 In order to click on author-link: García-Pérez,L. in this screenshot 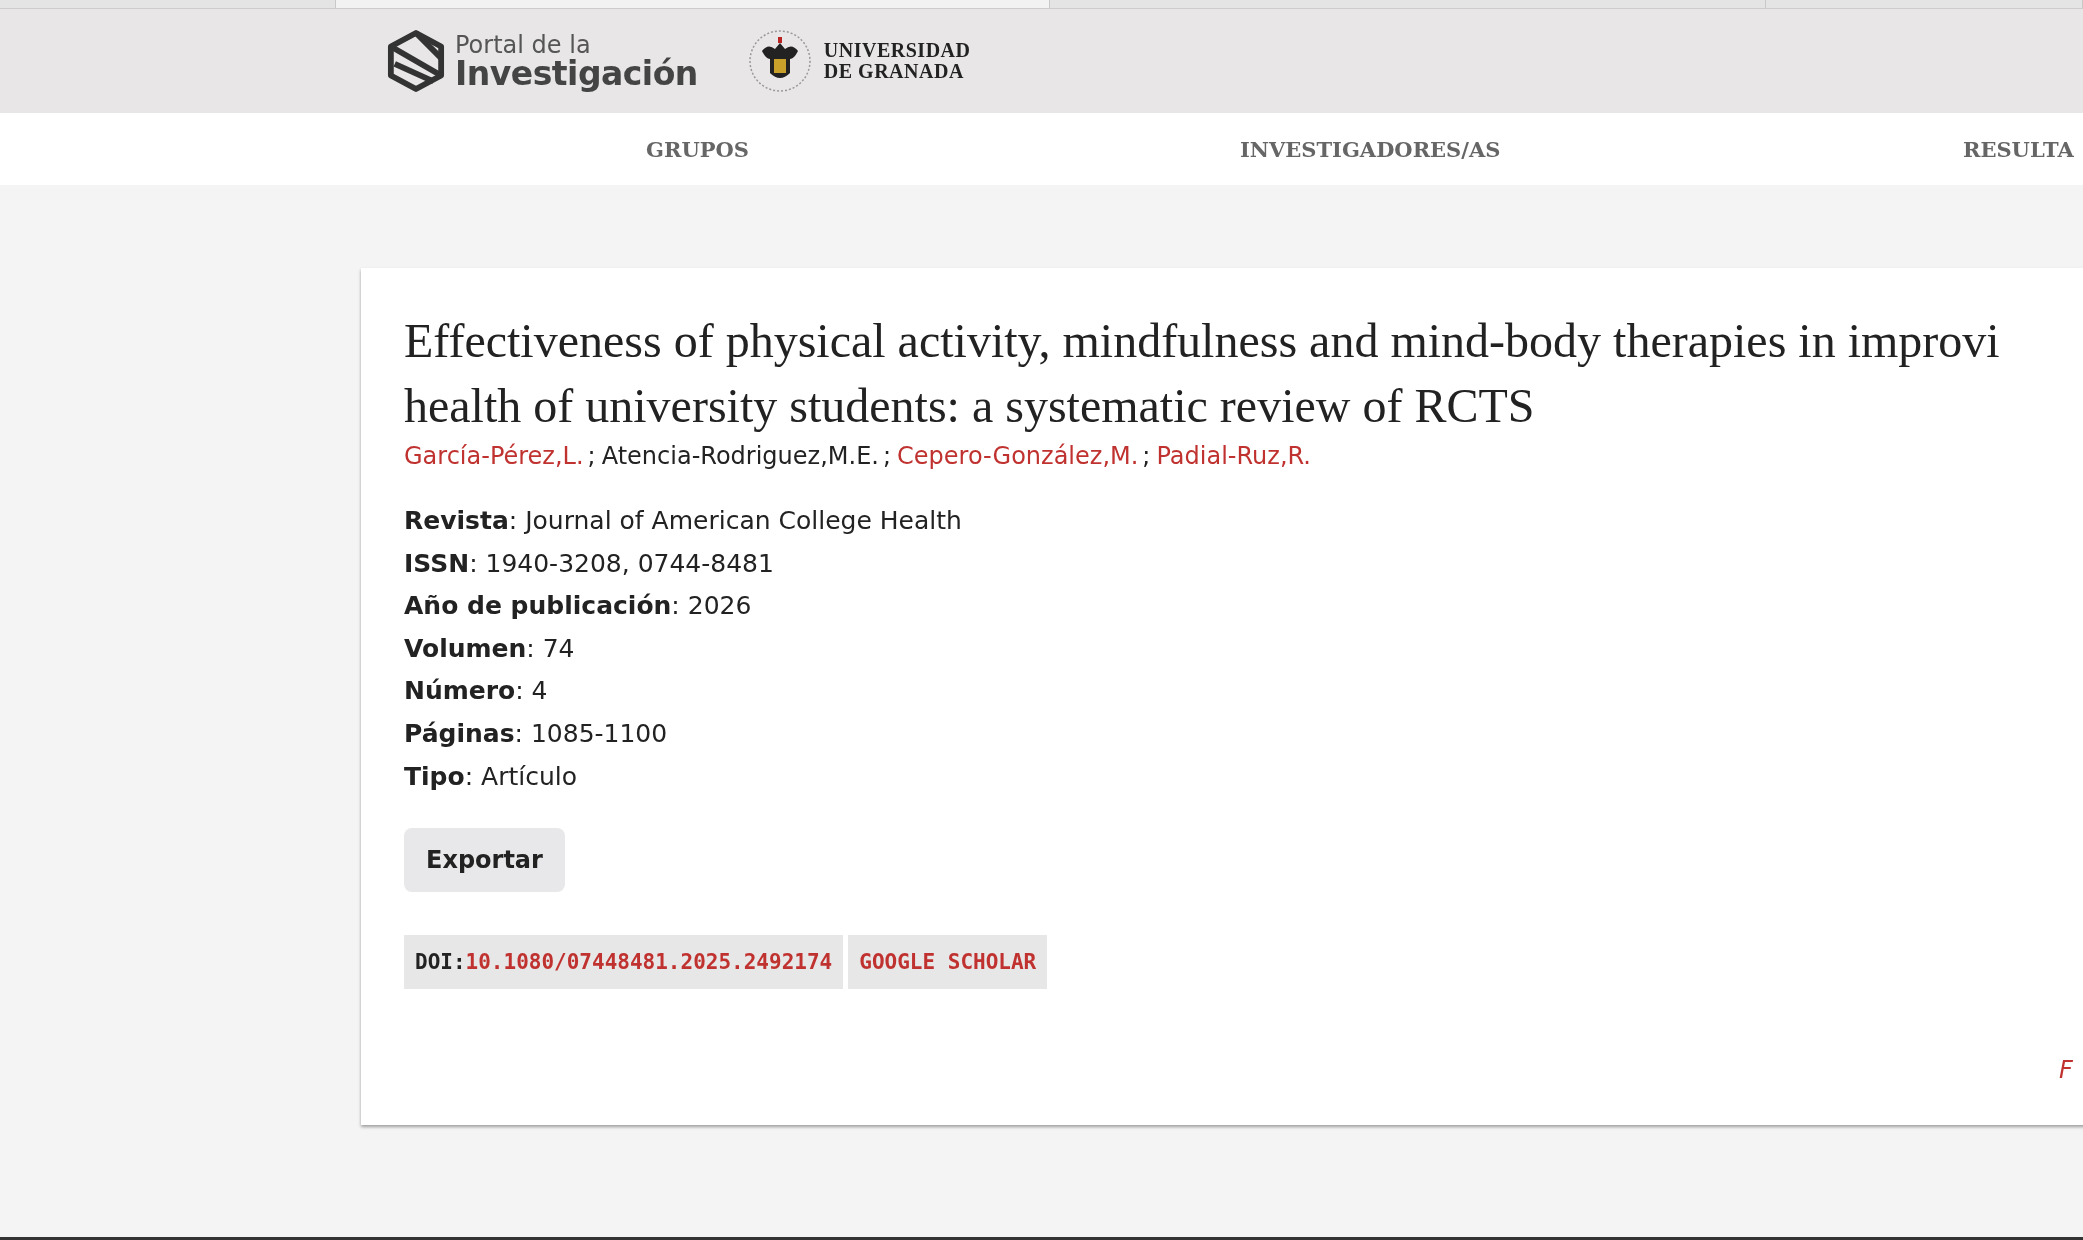, I will do `click(494, 456)`.